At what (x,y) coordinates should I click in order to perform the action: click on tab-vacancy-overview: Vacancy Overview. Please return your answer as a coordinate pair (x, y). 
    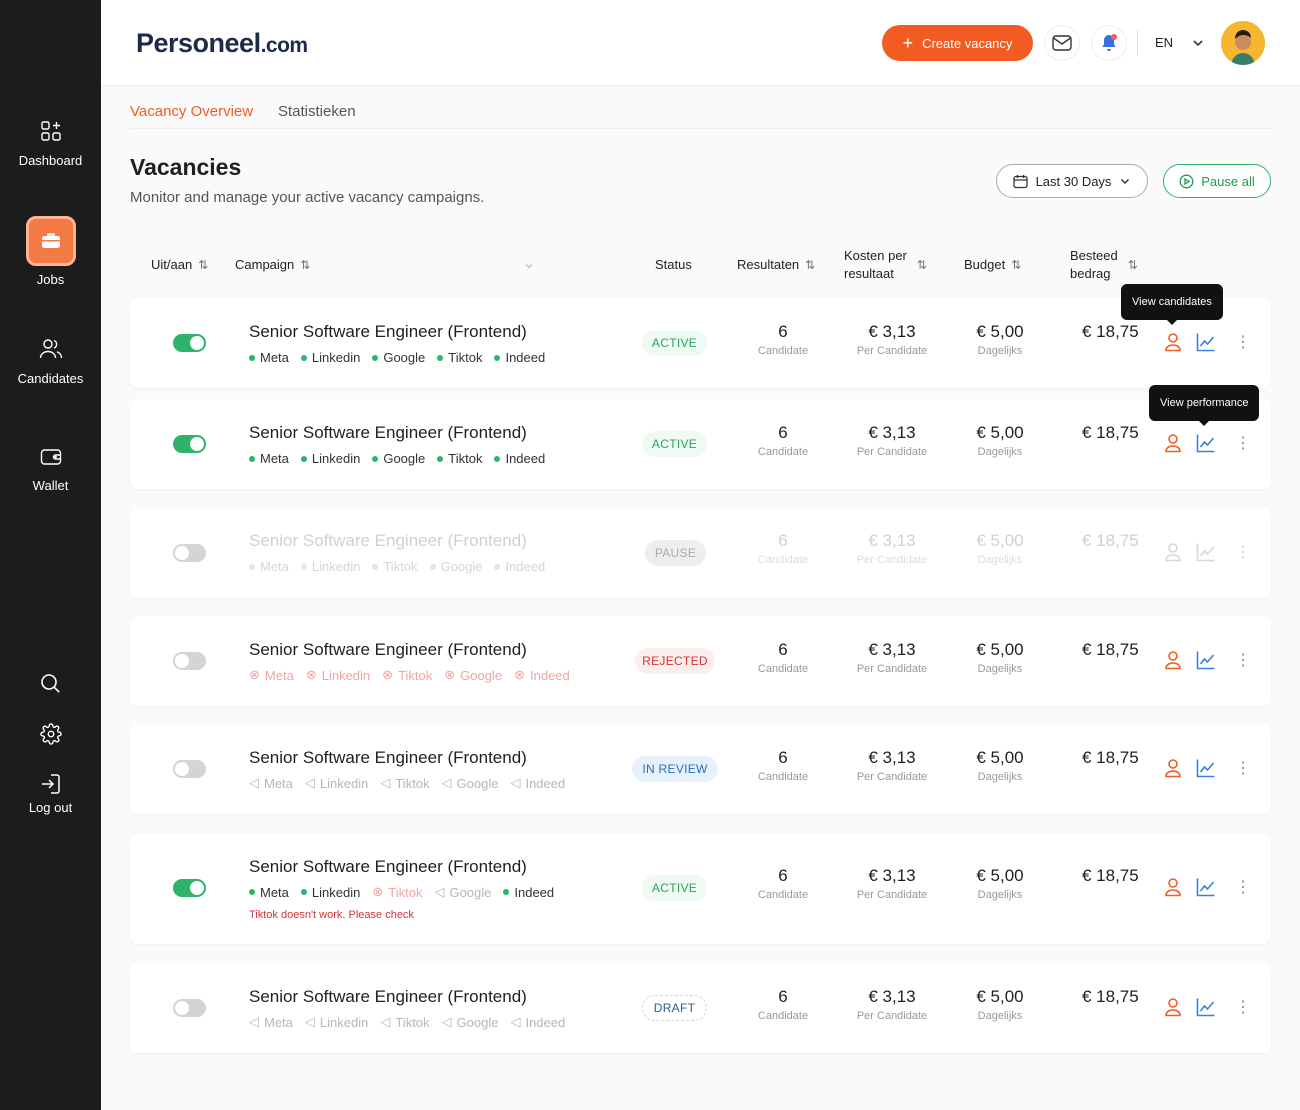
    Looking at the image, I should click on (191, 111).